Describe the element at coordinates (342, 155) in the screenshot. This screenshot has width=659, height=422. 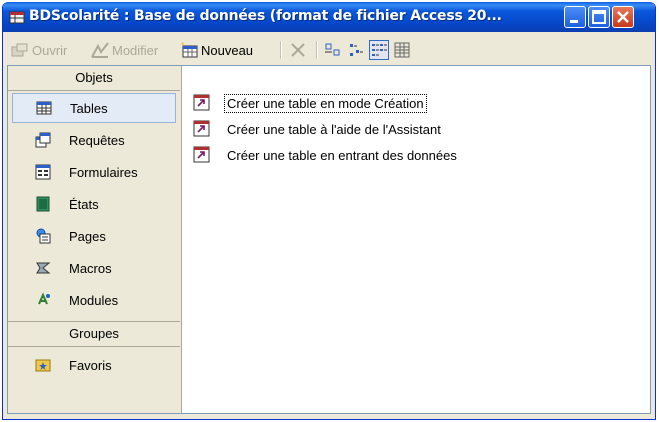
I see `list-item-label: Créer une table en entrant des données` at that location.